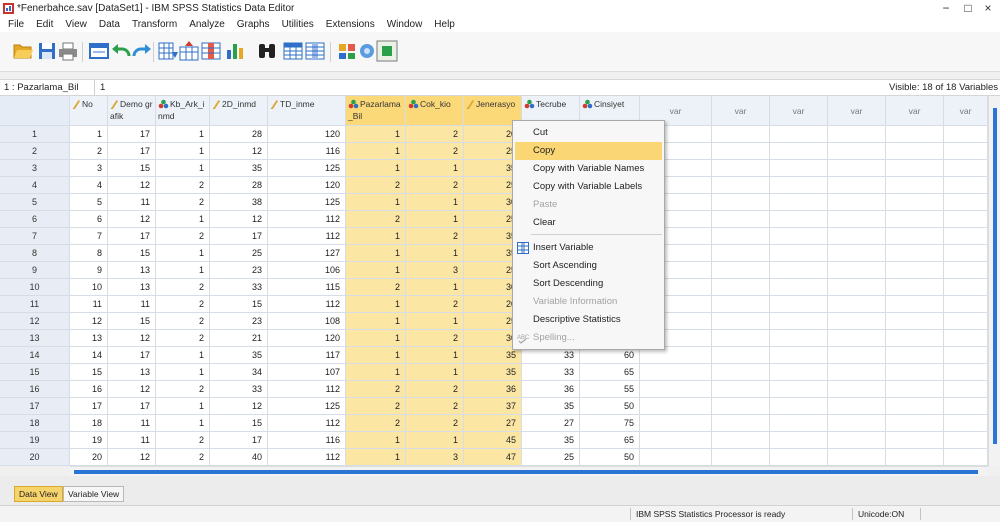  I want to click on horizontal-scroll-thumb, so click(526, 472).